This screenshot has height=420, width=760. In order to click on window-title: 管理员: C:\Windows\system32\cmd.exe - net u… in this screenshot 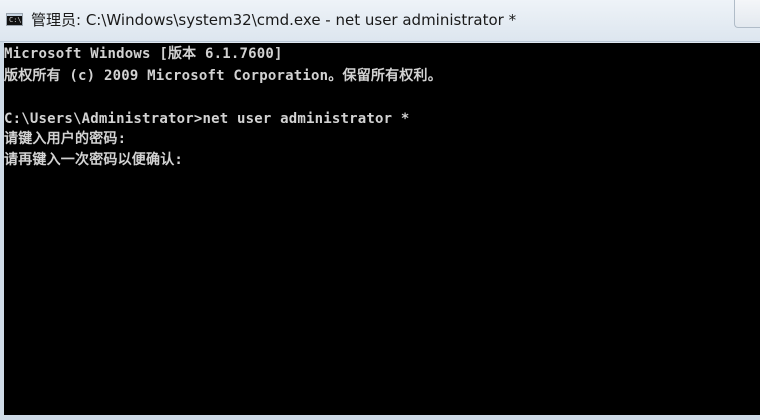, I will do `click(274, 20)`.